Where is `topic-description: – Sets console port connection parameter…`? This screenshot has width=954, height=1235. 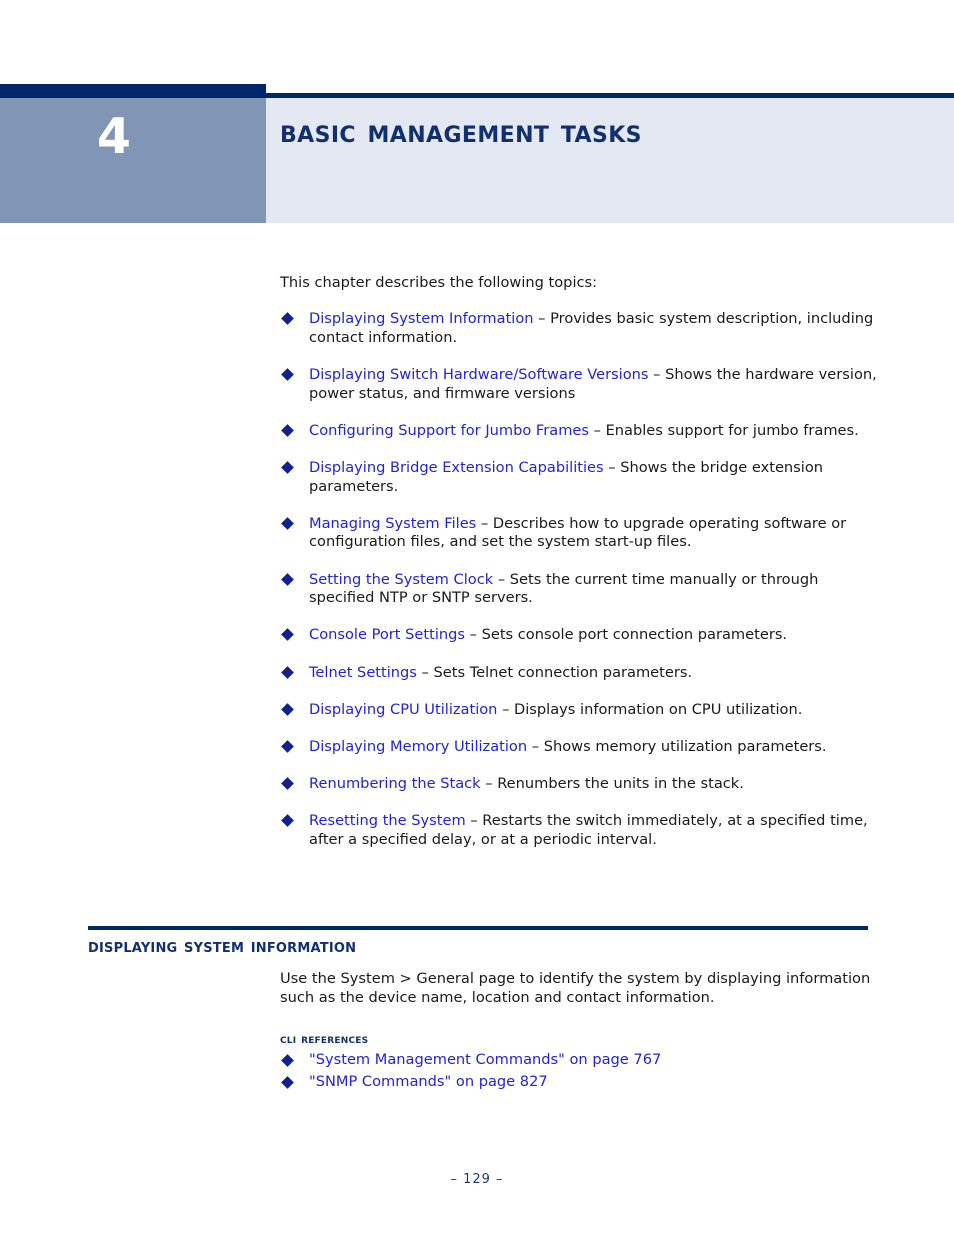 topic-description: – Sets console port connection parameter… is located at coordinates (626, 635).